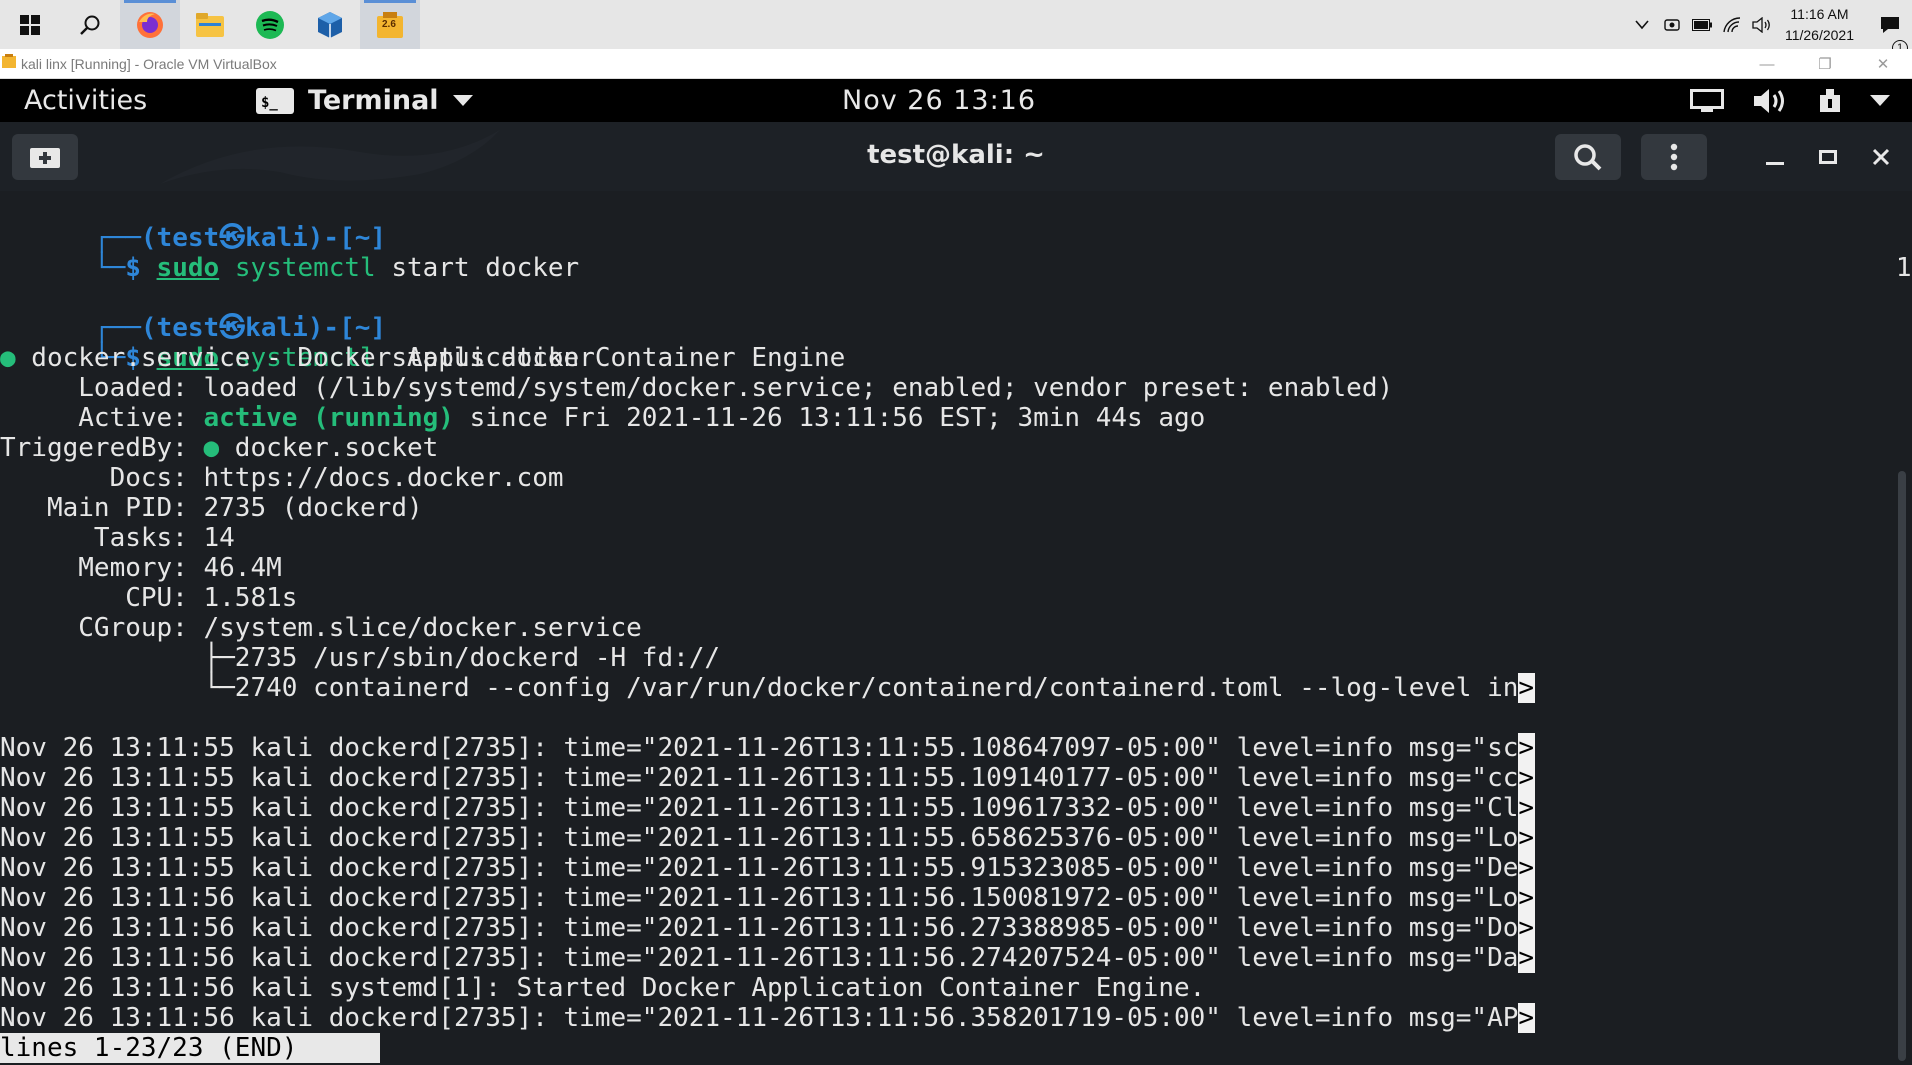  I want to click on webcam-icon, so click(1672, 25).